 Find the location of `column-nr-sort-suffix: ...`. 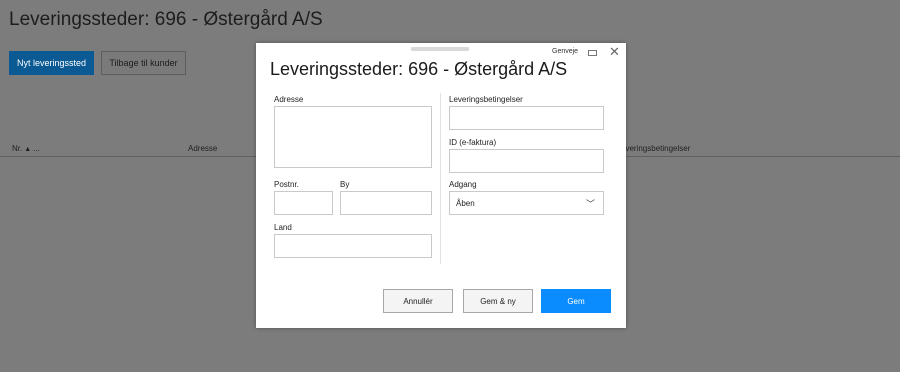

column-nr-sort-suffix: ... is located at coordinates (36, 148).